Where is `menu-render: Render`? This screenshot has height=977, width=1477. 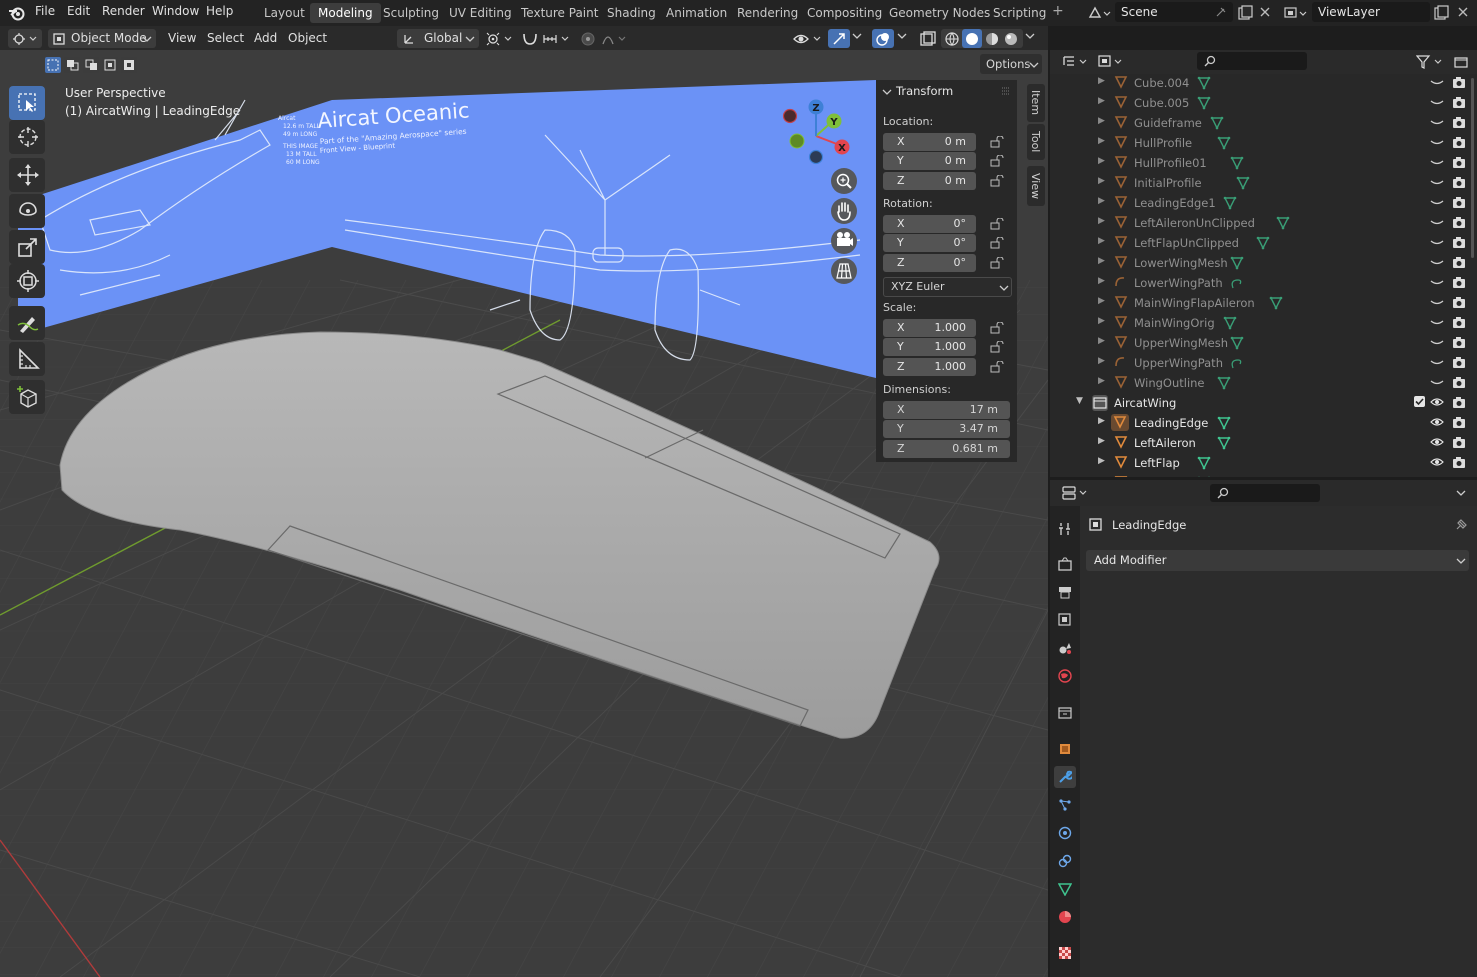
menu-render: Render is located at coordinates (123, 11).